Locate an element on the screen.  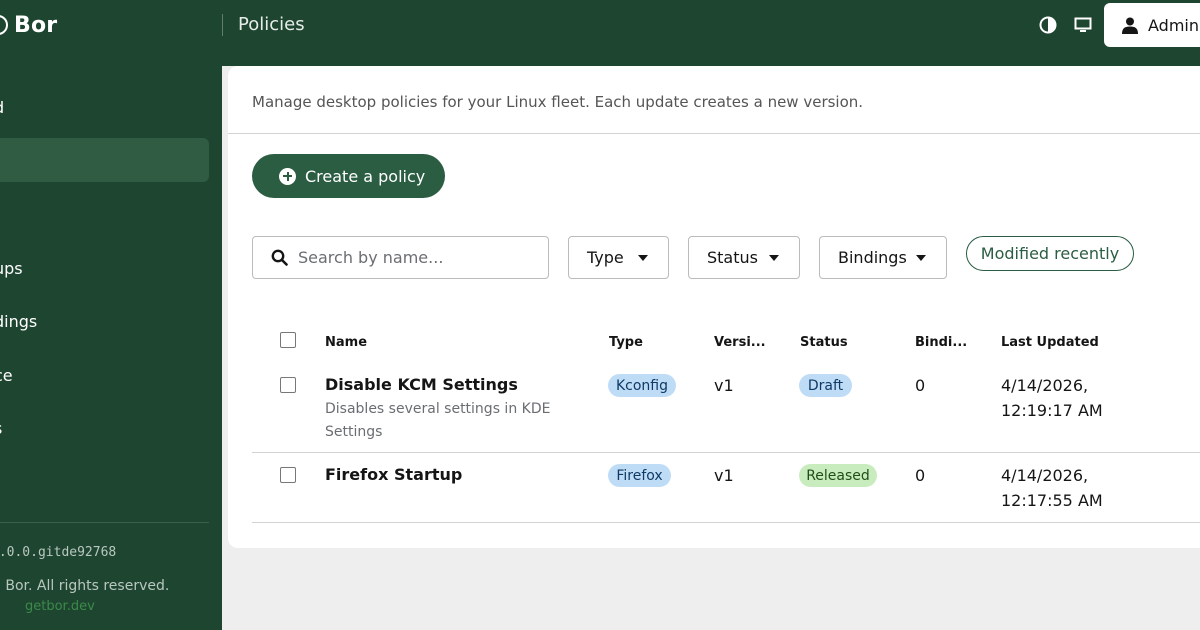
search-box is located at coordinates (400, 257).